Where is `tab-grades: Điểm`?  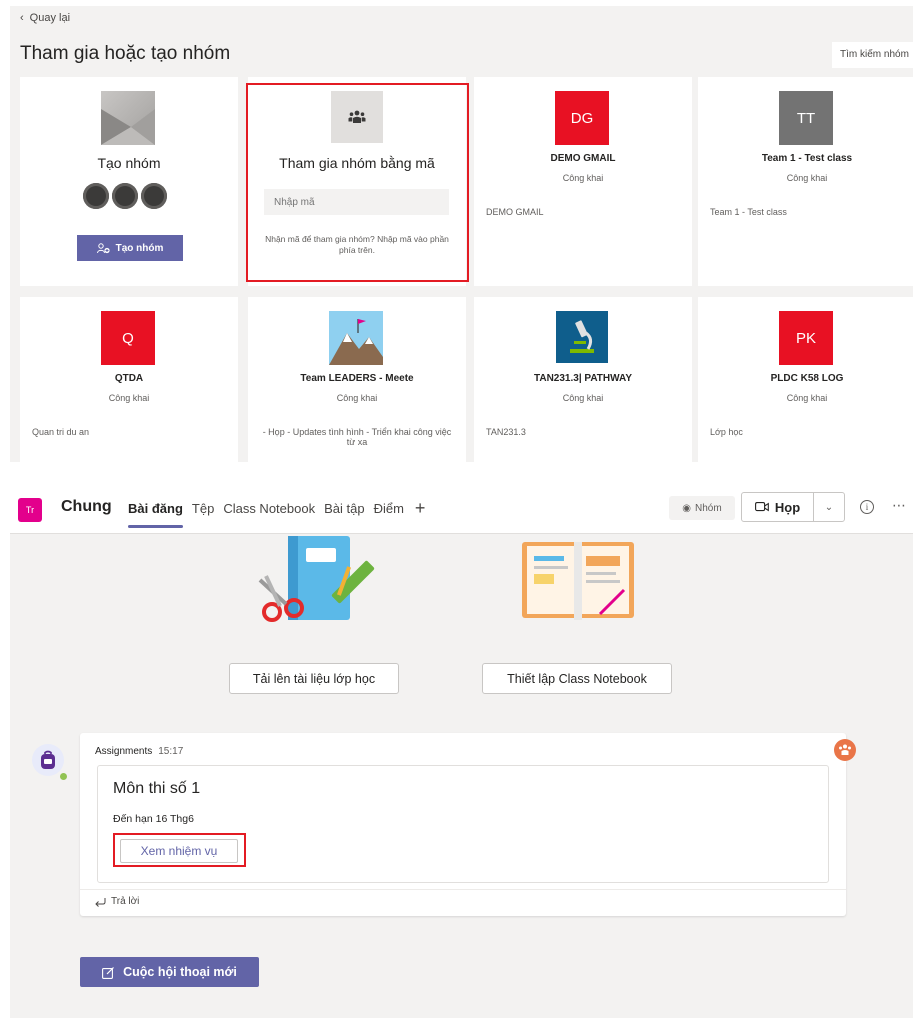 tab-grades: Điểm is located at coordinates (389, 508).